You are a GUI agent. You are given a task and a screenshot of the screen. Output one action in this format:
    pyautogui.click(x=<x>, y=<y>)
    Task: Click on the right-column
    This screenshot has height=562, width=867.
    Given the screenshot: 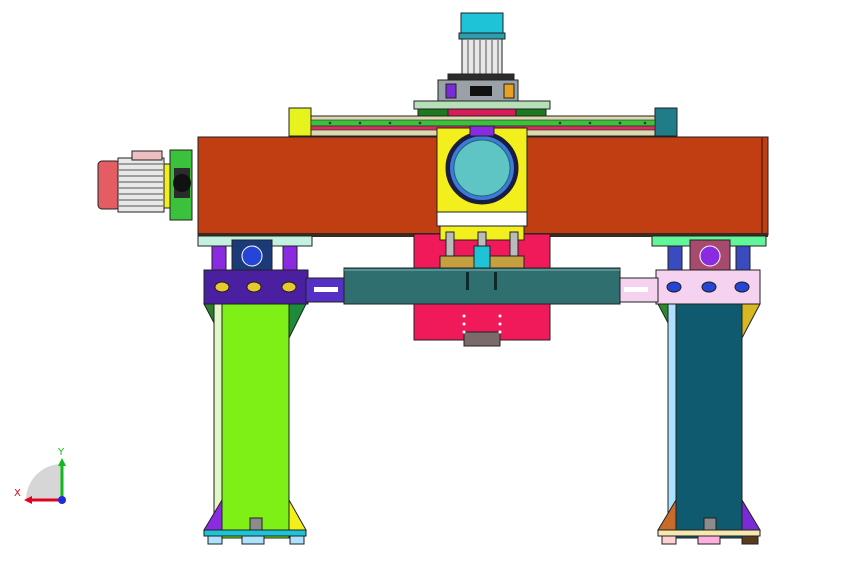 What is the action you would take?
    pyautogui.click(x=709, y=390)
    